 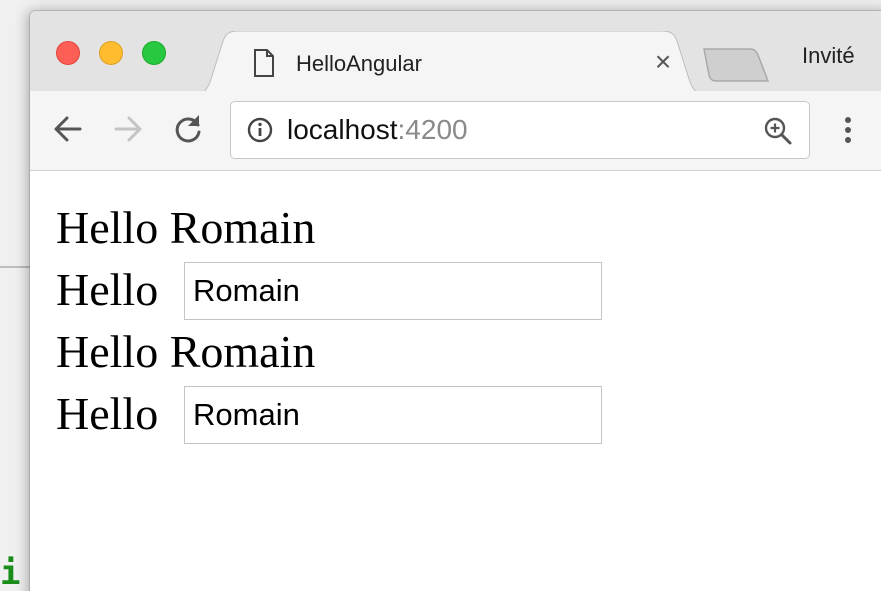 I want to click on url-text: localhost:4200, so click(x=377, y=130).